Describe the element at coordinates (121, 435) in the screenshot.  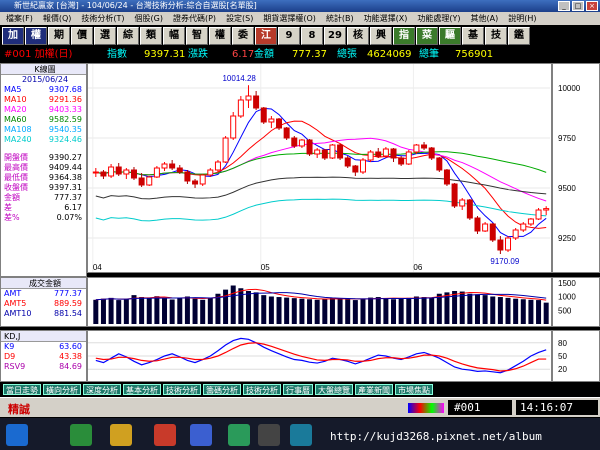
I see `folder-icon` at that location.